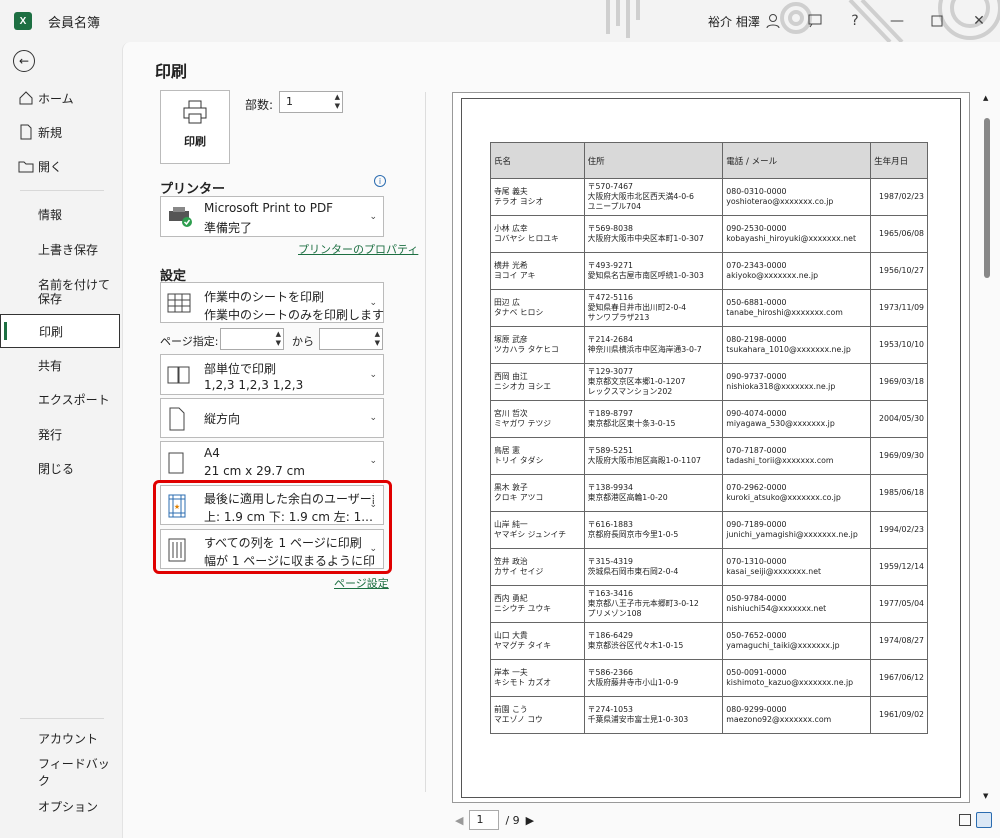 This screenshot has width=1000, height=838. I want to click on nav-publish: 発行, so click(60, 434).